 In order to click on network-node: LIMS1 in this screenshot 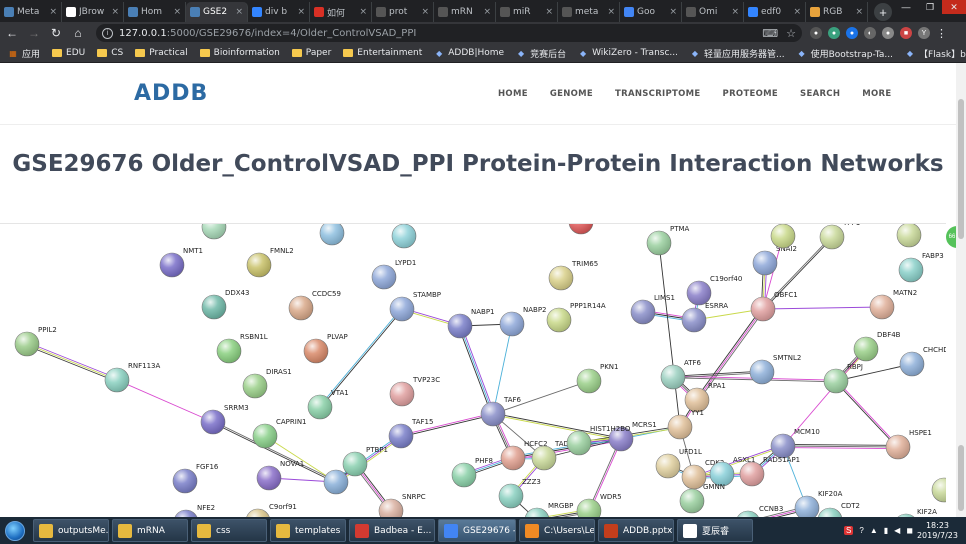, I will do `click(652, 309)`.